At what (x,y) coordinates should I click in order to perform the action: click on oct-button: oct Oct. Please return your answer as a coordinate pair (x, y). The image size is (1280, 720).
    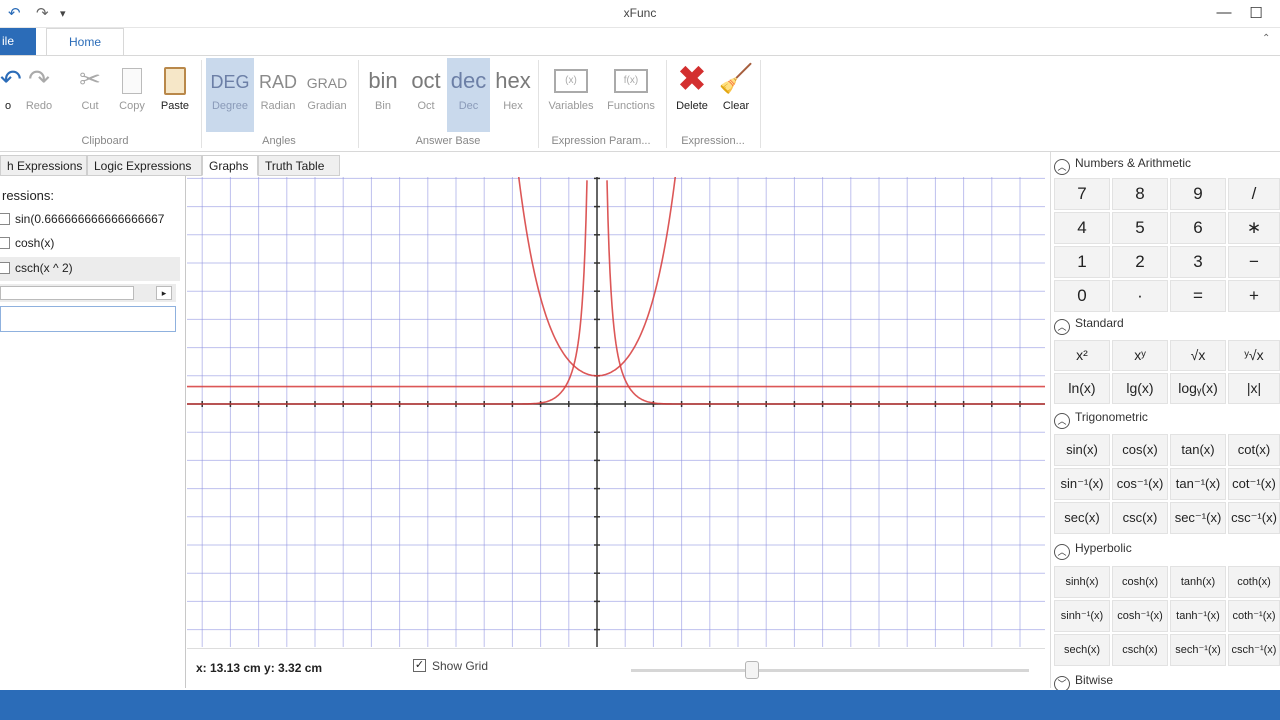
    Looking at the image, I should click on (426, 95).